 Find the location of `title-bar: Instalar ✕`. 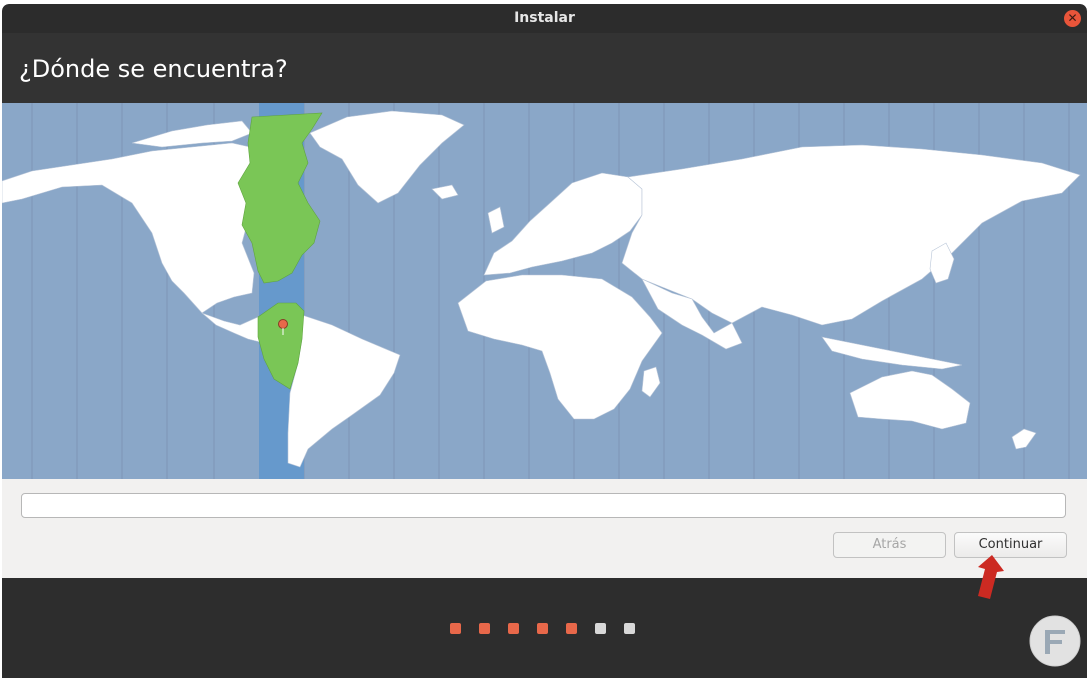

title-bar: Instalar ✕ is located at coordinates (544, 18).